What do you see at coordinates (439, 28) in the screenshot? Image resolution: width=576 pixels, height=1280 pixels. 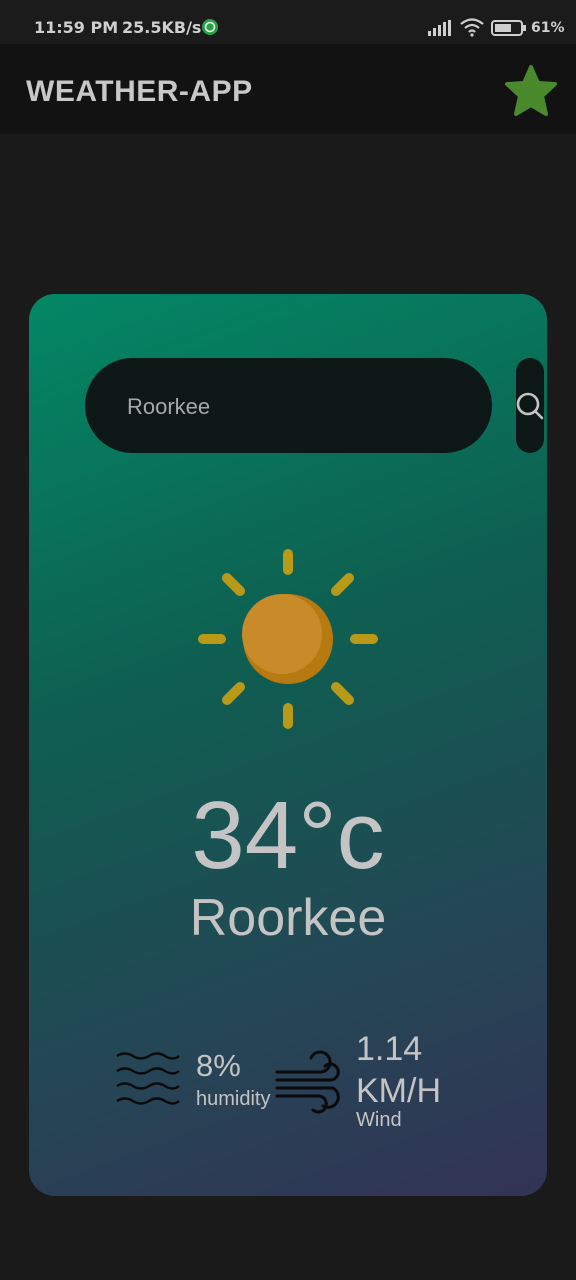 I see `signal-icon` at bounding box center [439, 28].